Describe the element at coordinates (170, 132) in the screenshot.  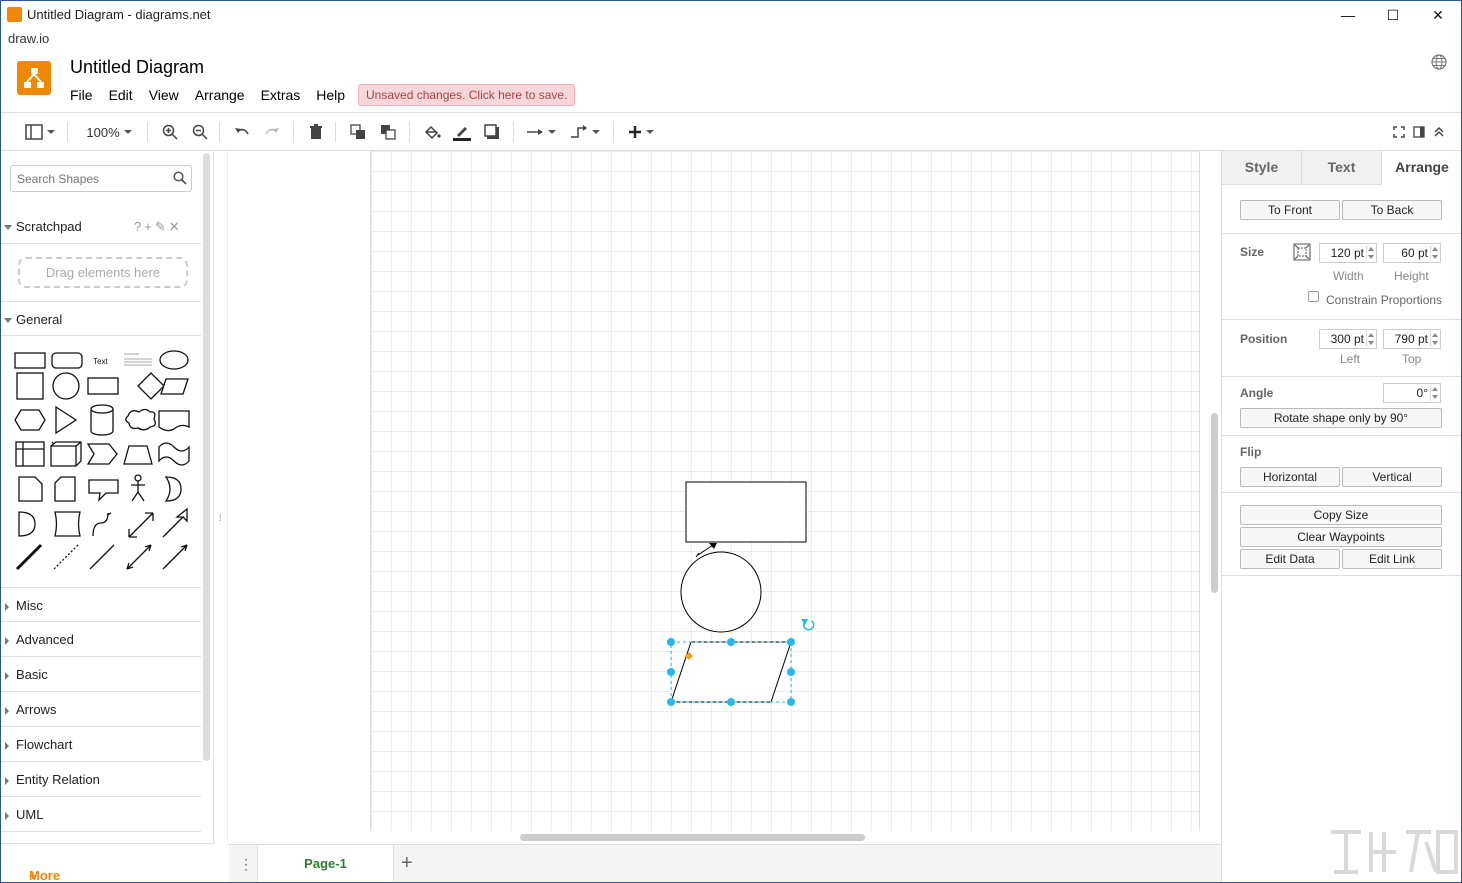
I see `zoom-in-button` at that location.